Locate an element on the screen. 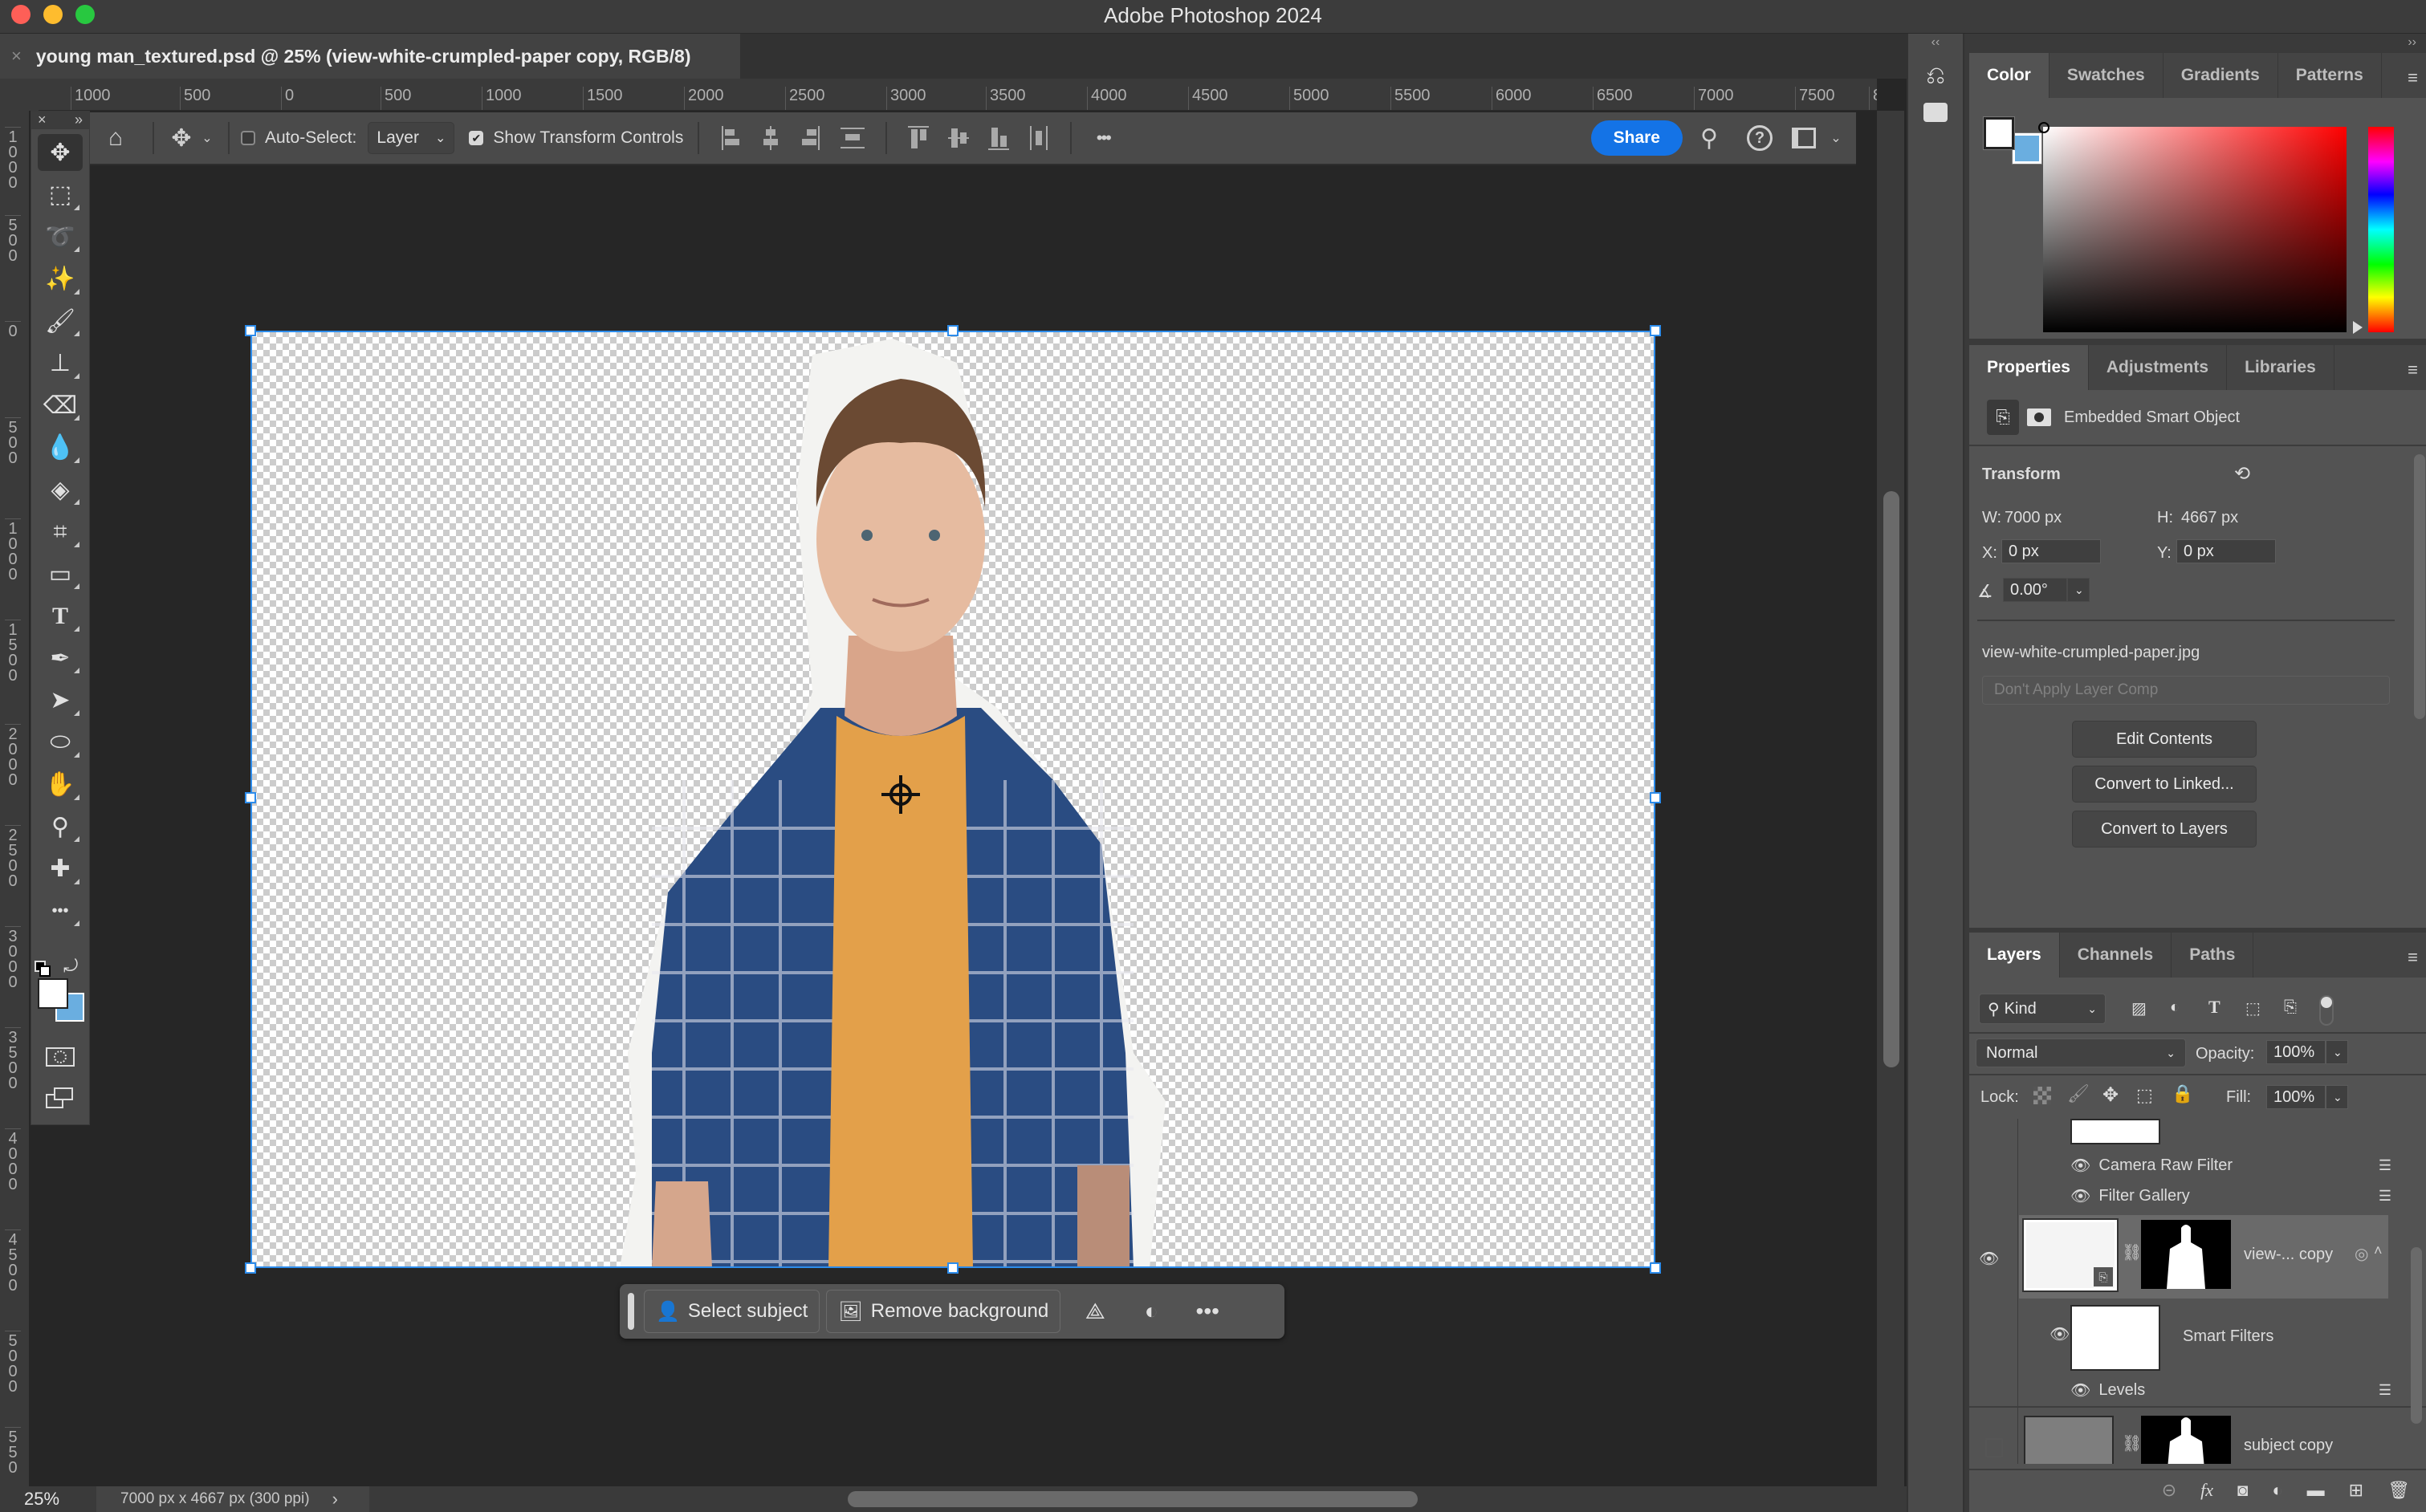 Image resolution: width=2426 pixels, height=1512 pixels. layers-scrollbar-thumb is located at coordinates (2416, 1335).